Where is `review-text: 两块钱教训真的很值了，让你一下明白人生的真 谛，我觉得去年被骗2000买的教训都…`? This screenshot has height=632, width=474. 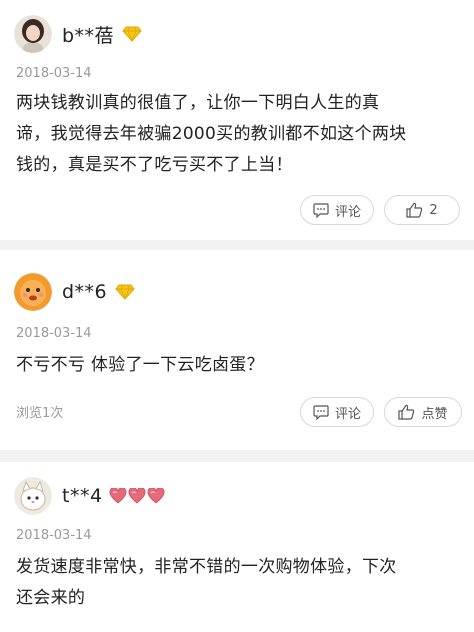
review-text: 两块钱教训真的很值了，让你一下明白人生的真 谛，我觉得去年被骗2000买的教训都… is located at coordinates (239, 134).